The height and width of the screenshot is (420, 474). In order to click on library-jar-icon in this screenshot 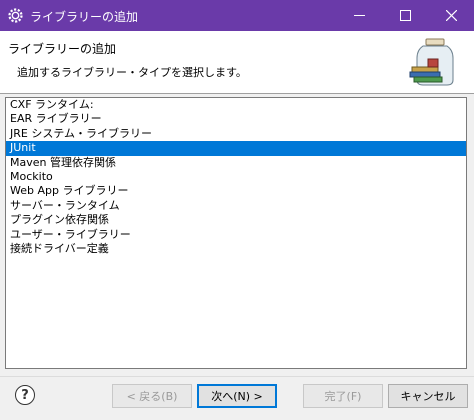, I will do `click(431, 62)`.